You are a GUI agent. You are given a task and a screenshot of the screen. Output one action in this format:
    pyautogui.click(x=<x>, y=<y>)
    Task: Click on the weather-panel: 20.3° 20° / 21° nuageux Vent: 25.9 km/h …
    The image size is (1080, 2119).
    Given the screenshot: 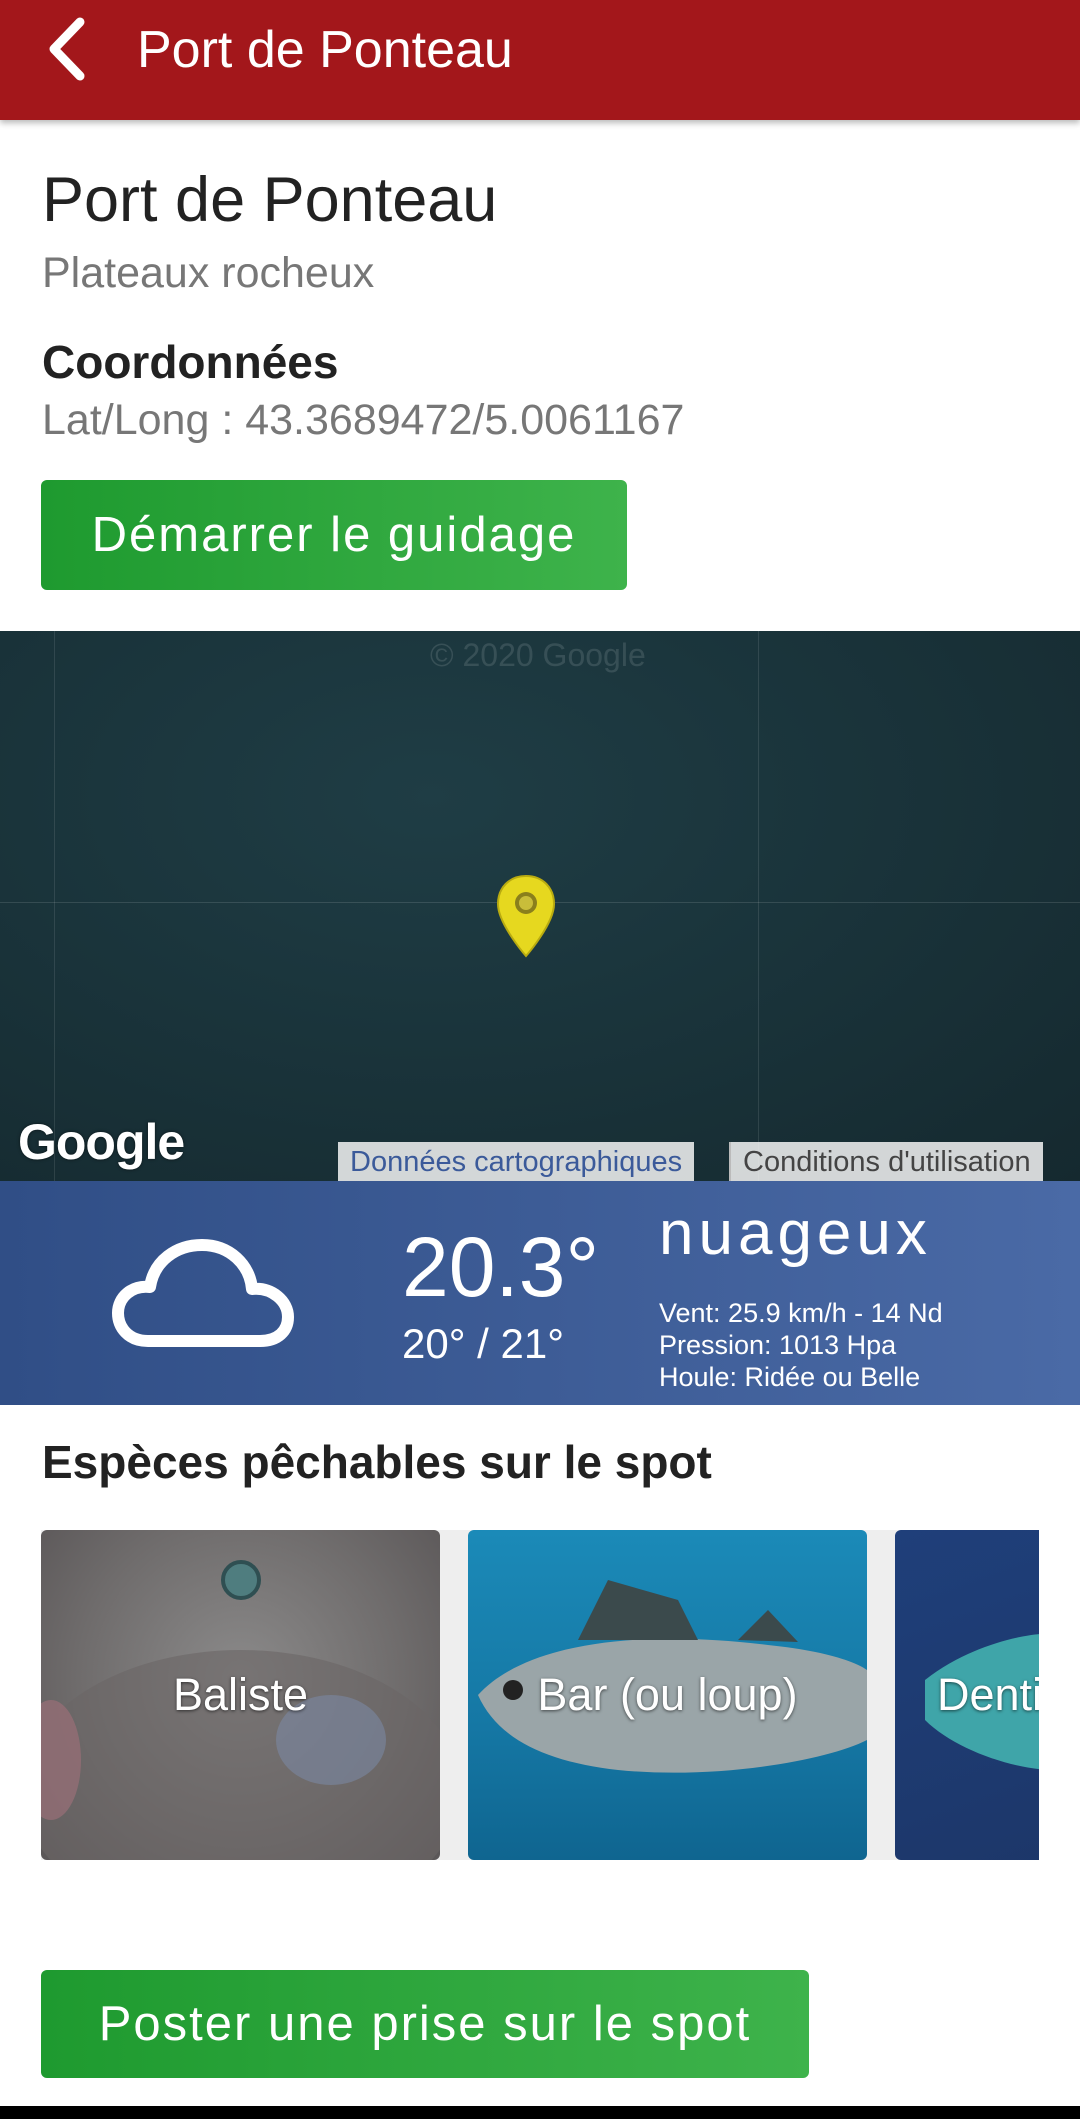 What is the action you would take?
    pyautogui.click(x=540, y=1293)
    